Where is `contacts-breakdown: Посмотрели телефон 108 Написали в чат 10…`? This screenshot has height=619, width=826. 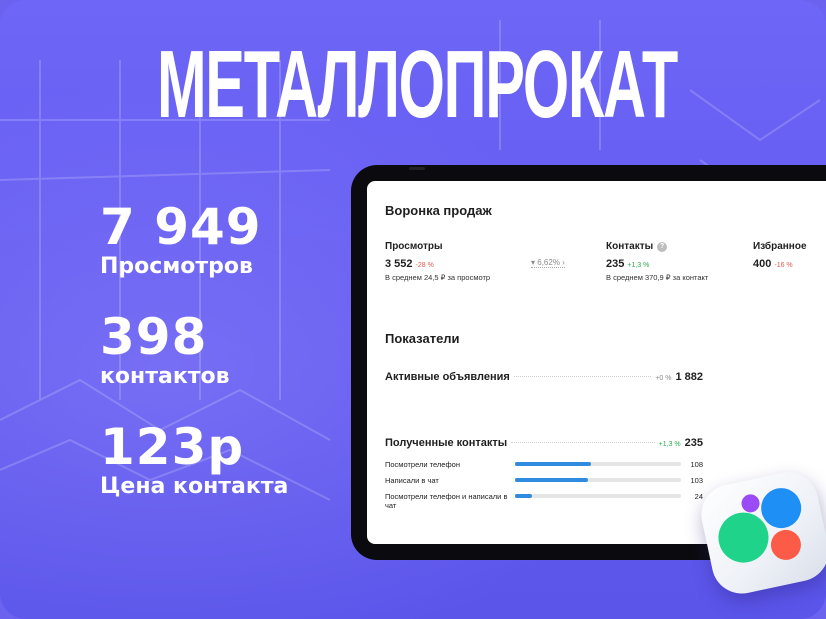
contacts-breakdown: Посмотрели телефон 108 Написали в чат 10… is located at coordinates (544, 488).